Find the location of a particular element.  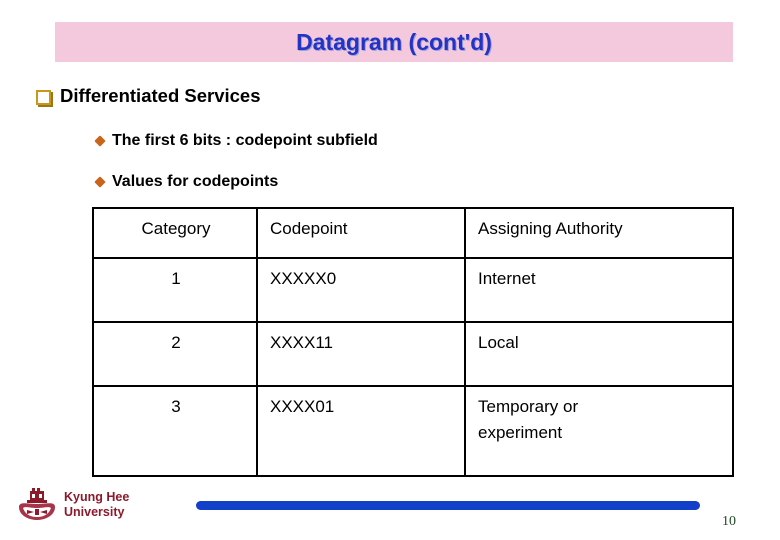

cell-value-category: 1 is located at coordinates (176, 278).